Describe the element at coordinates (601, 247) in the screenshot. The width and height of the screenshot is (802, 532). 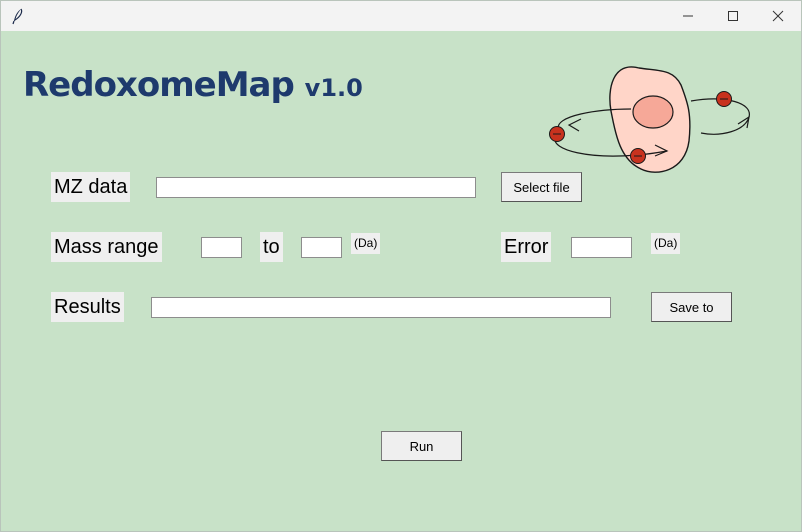
I see `error-input` at that location.